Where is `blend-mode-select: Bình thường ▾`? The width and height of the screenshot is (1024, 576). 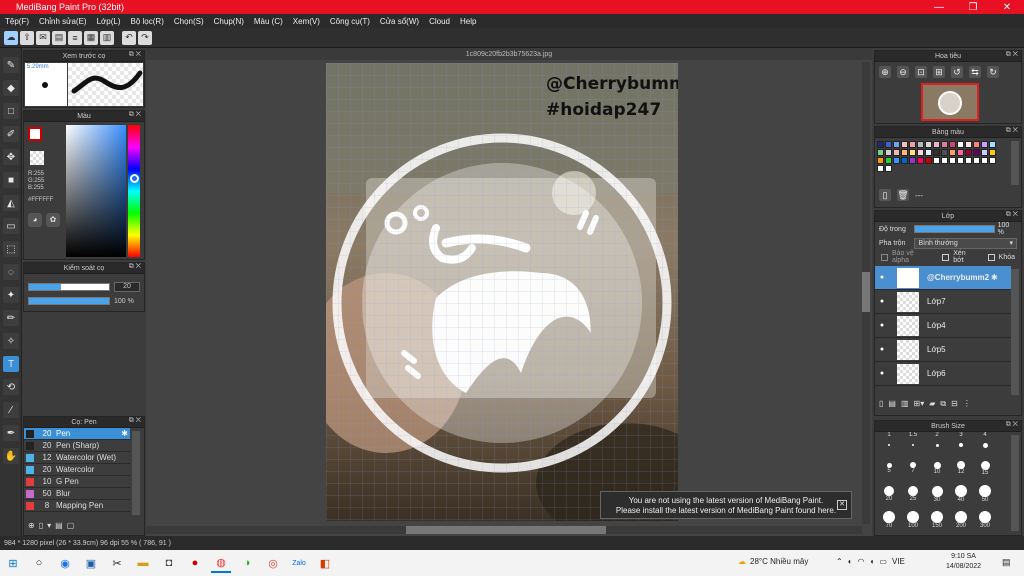
blend-mode-select: Bình thường ▾ is located at coordinates (965, 243).